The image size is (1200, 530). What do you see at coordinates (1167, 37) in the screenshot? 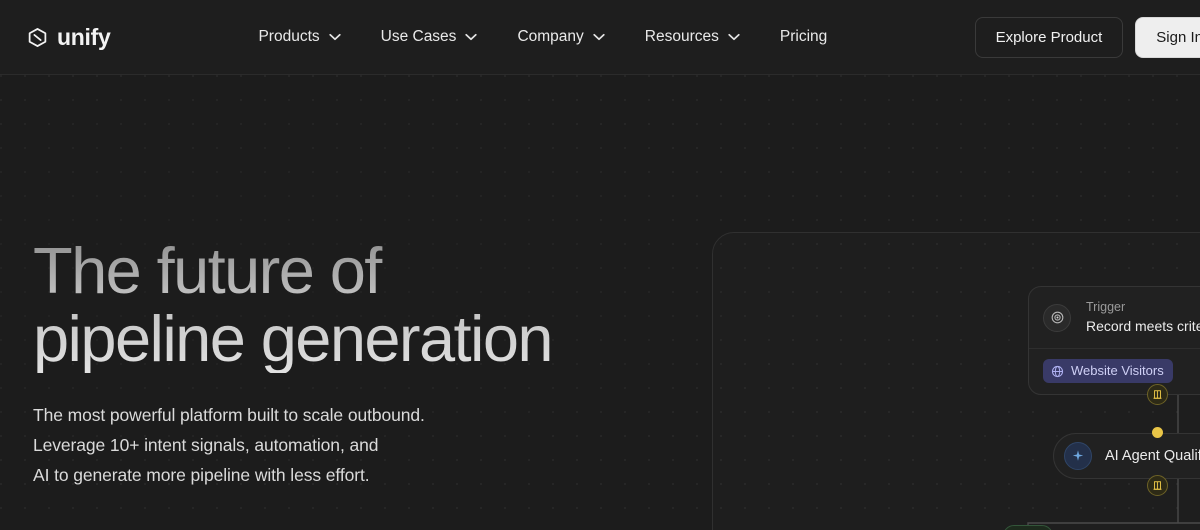
I see `sign-in-button: Sign In` at bounding box center [1167, 37].